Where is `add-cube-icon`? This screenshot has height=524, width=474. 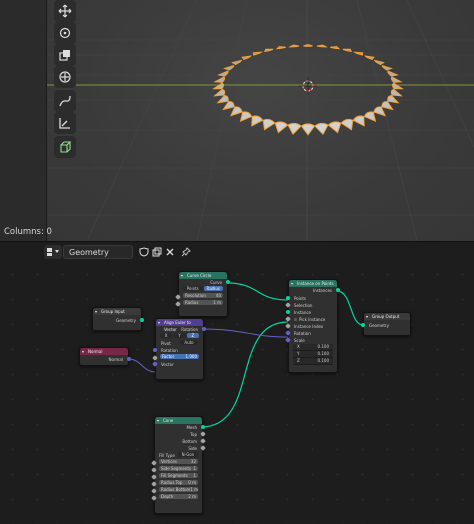
add-cube-icon is located at coordinates (66, 147).